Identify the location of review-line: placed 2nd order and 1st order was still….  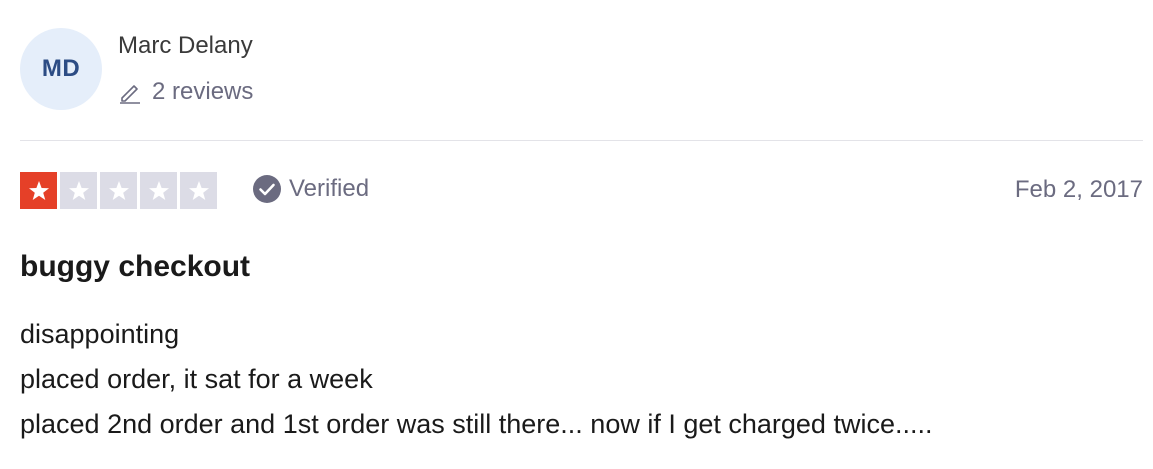
(476, 424).